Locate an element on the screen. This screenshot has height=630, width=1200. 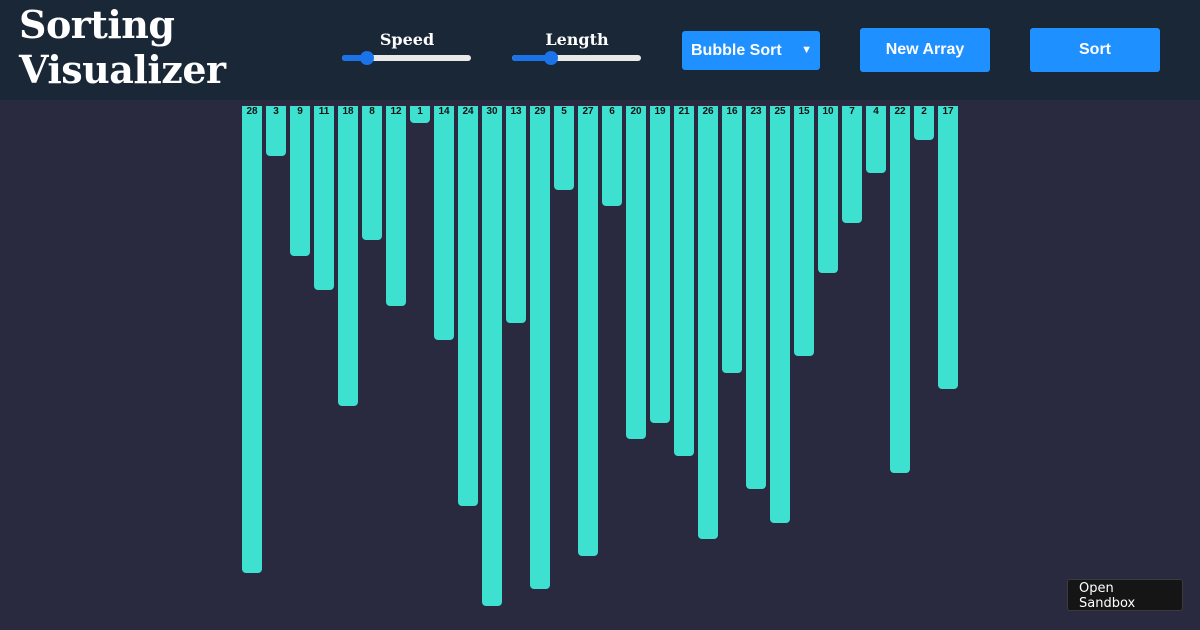
array-bar: 8 is located at coordinates (372, 173).